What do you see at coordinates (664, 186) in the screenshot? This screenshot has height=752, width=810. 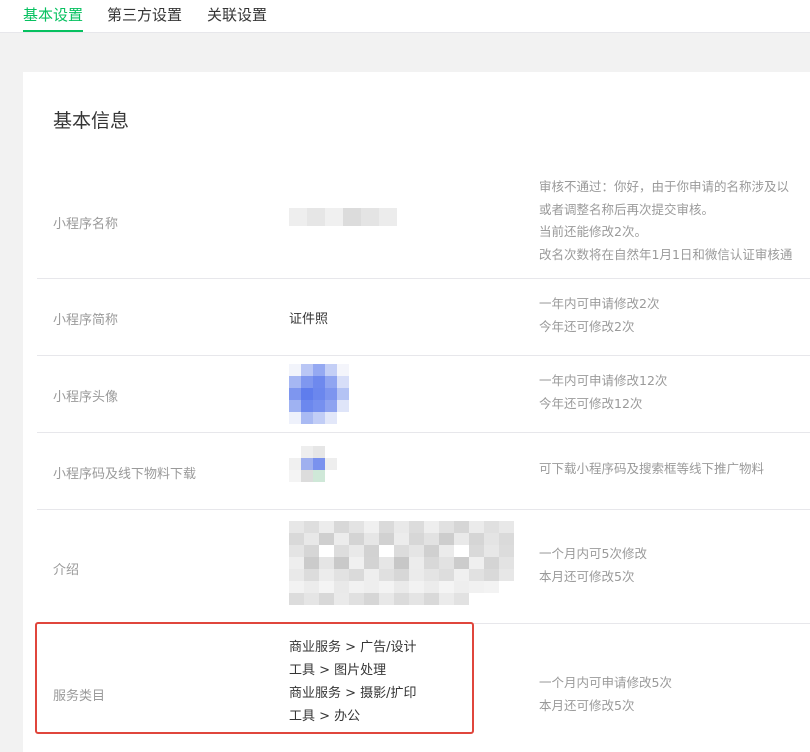 I see `app-name-tip-line: 审核不通过：你好，由于你申请的名称涉及以` at bounding box center [664, 186].